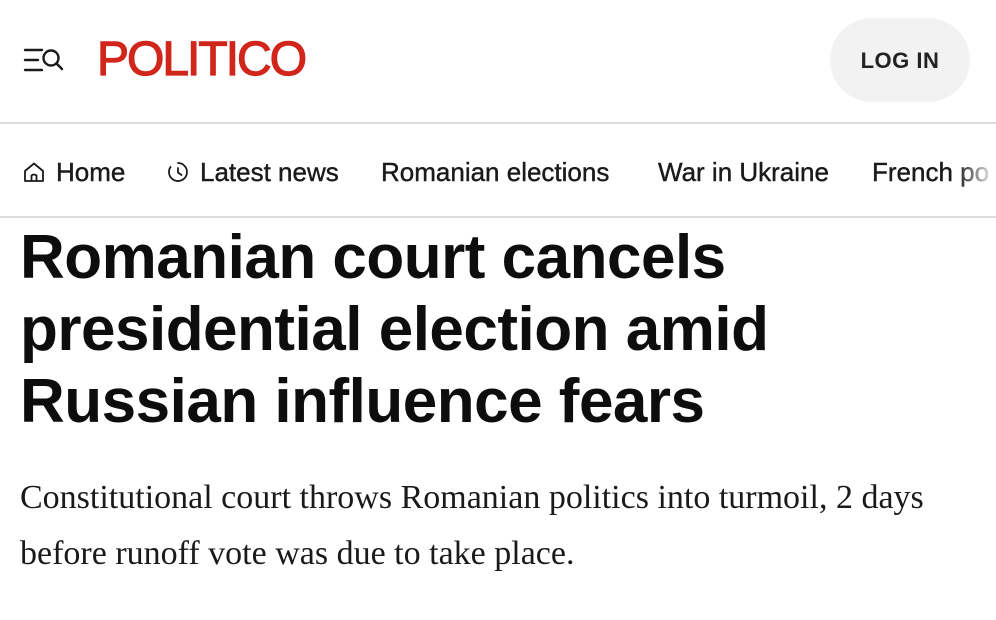 The image size is (996, 620). I want to click on nav-item-label: War in Ukraine, so click(743, 171).